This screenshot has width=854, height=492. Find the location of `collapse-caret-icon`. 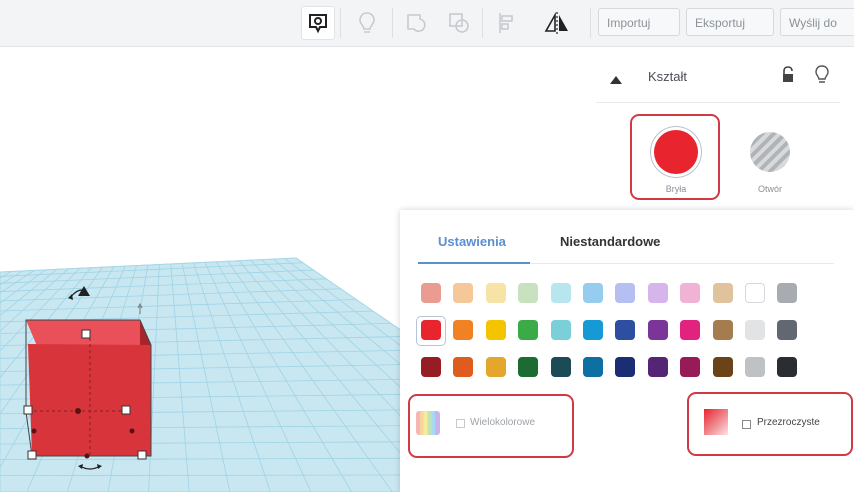

collapse-caret-icon is located at coordinates (616, 80).